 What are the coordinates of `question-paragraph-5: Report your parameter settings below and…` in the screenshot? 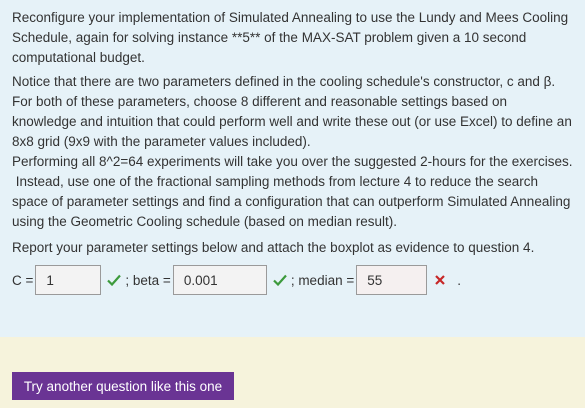 It's located at (273, 247).